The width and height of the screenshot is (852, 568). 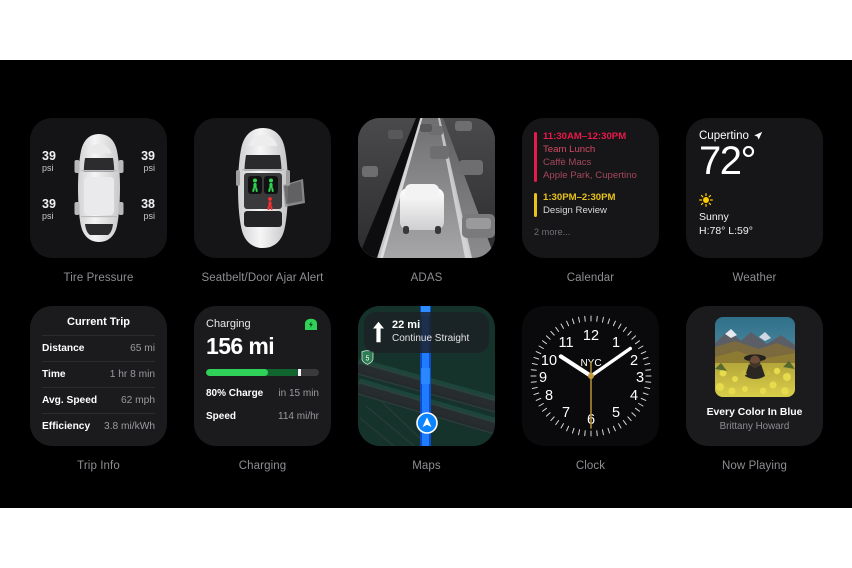 I want to click on tire-front-right: 39 psi, so click(x=148, y=161).